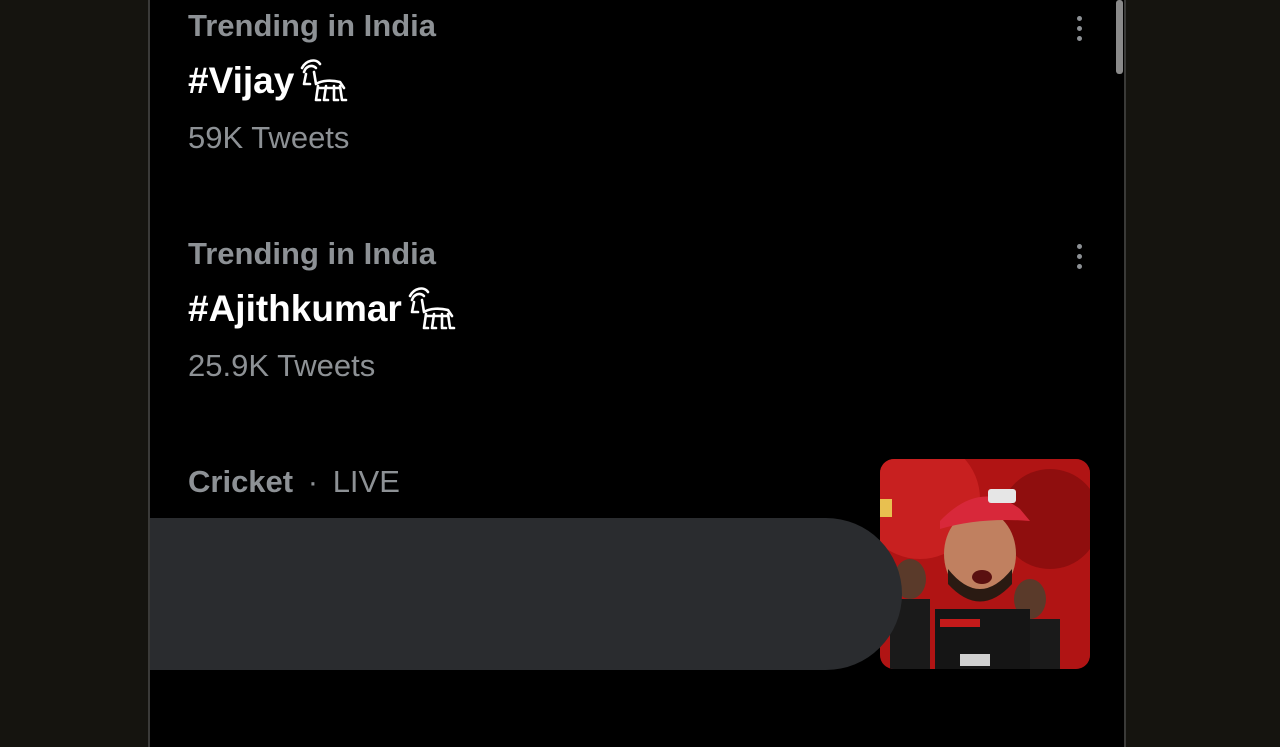 Image resolution: width=1280 pixels, height=747 pixels. What do you see at coordinates (1119, 37) in the screenshot?
I see `scrollbar` at bounding box center [1119, 37].